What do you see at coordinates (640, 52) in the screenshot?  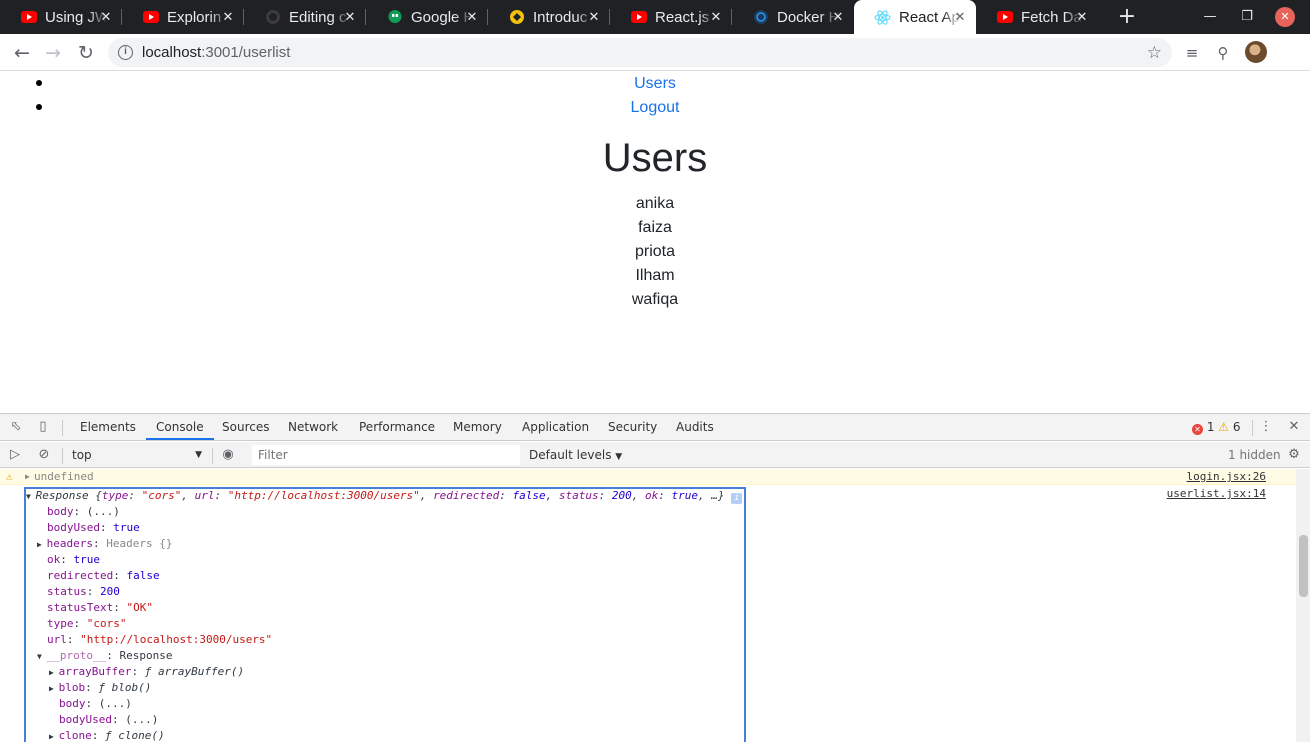 I see `address-bar: i localhost:3001/userlist ☆` at bounding box center [640, 52].